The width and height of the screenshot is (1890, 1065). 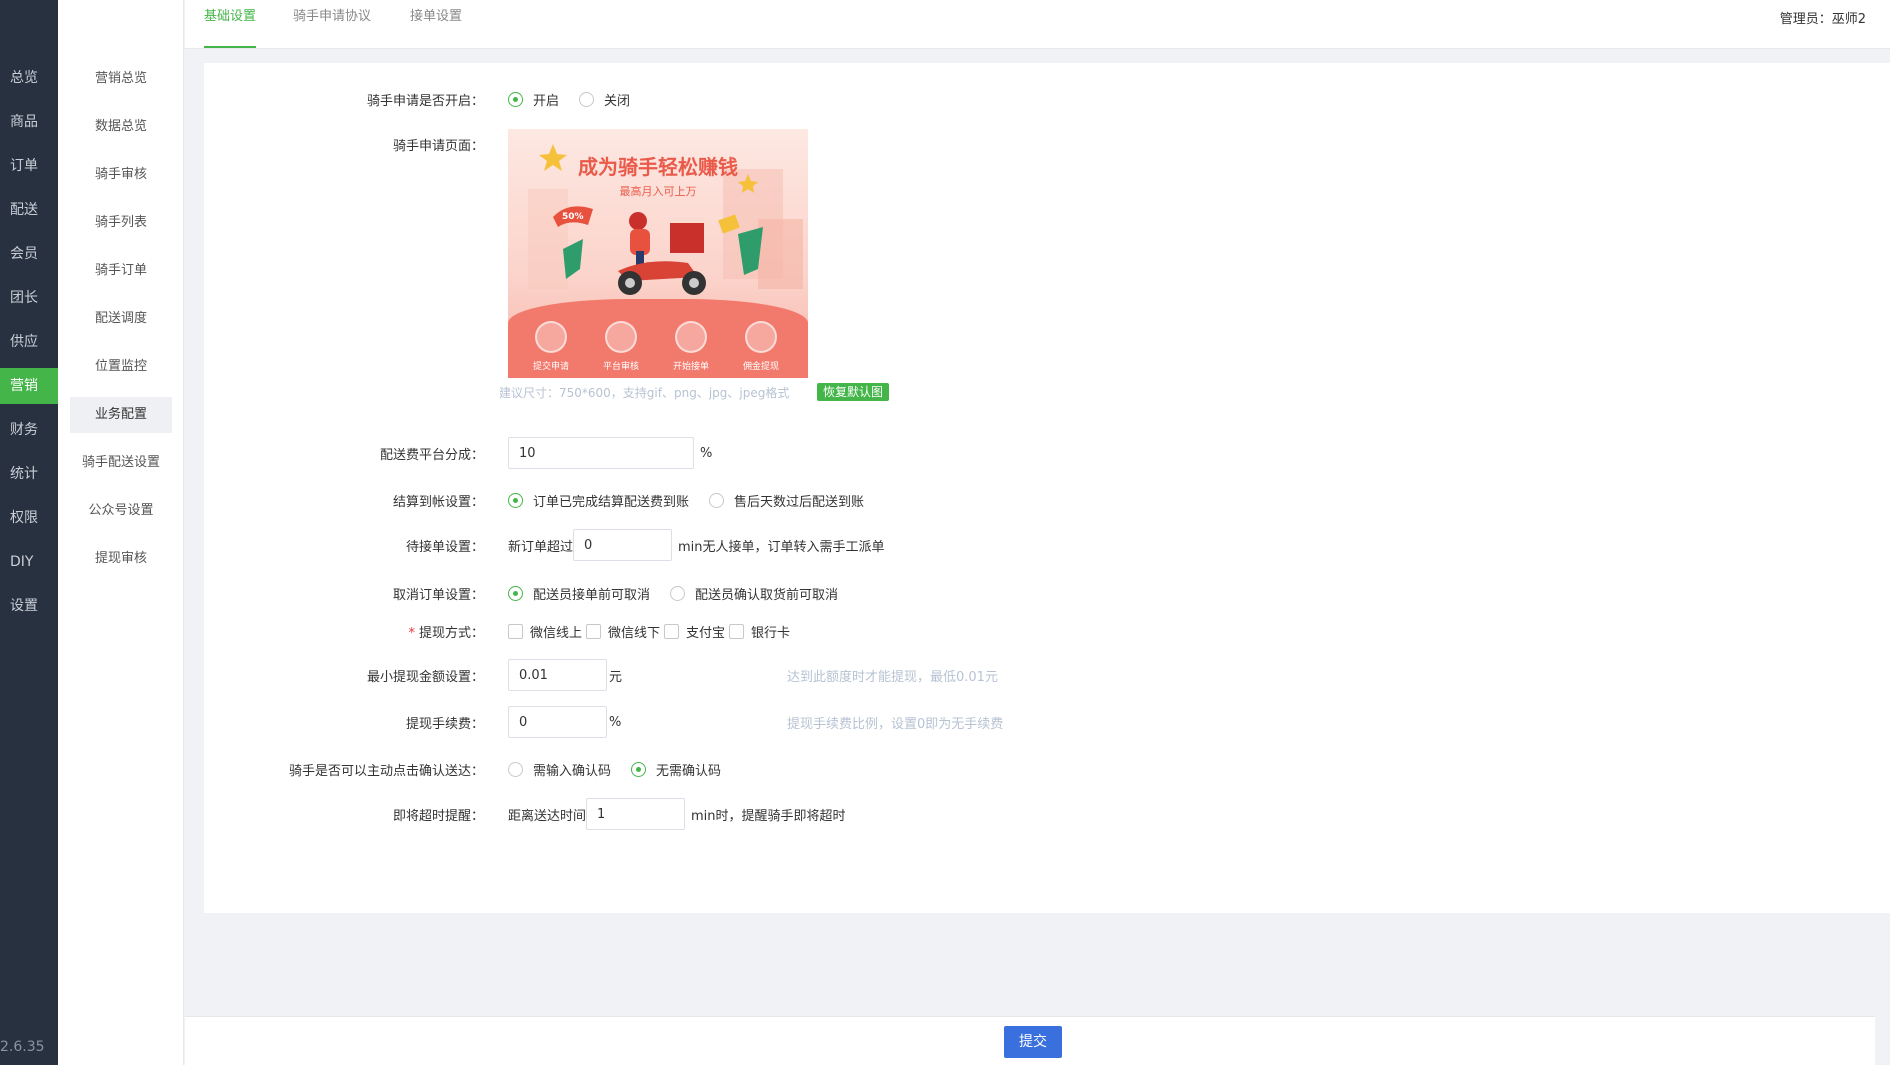 What do you see at coordinates (617, 99) in the screenshot?
I see `apply-open-option-off: 关闭` at bounding box center [617, 99].